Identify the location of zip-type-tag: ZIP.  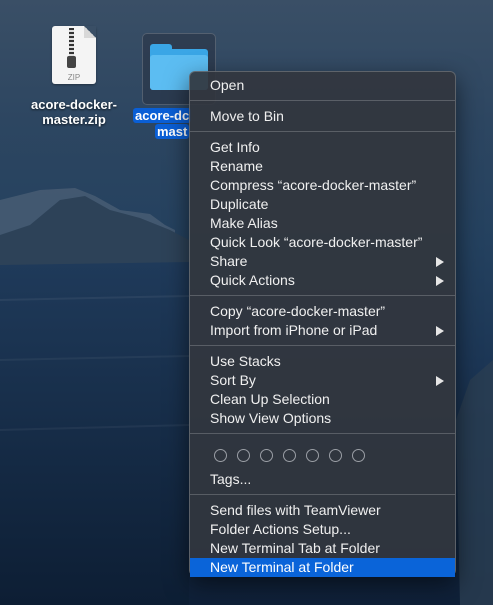
(74, 77).